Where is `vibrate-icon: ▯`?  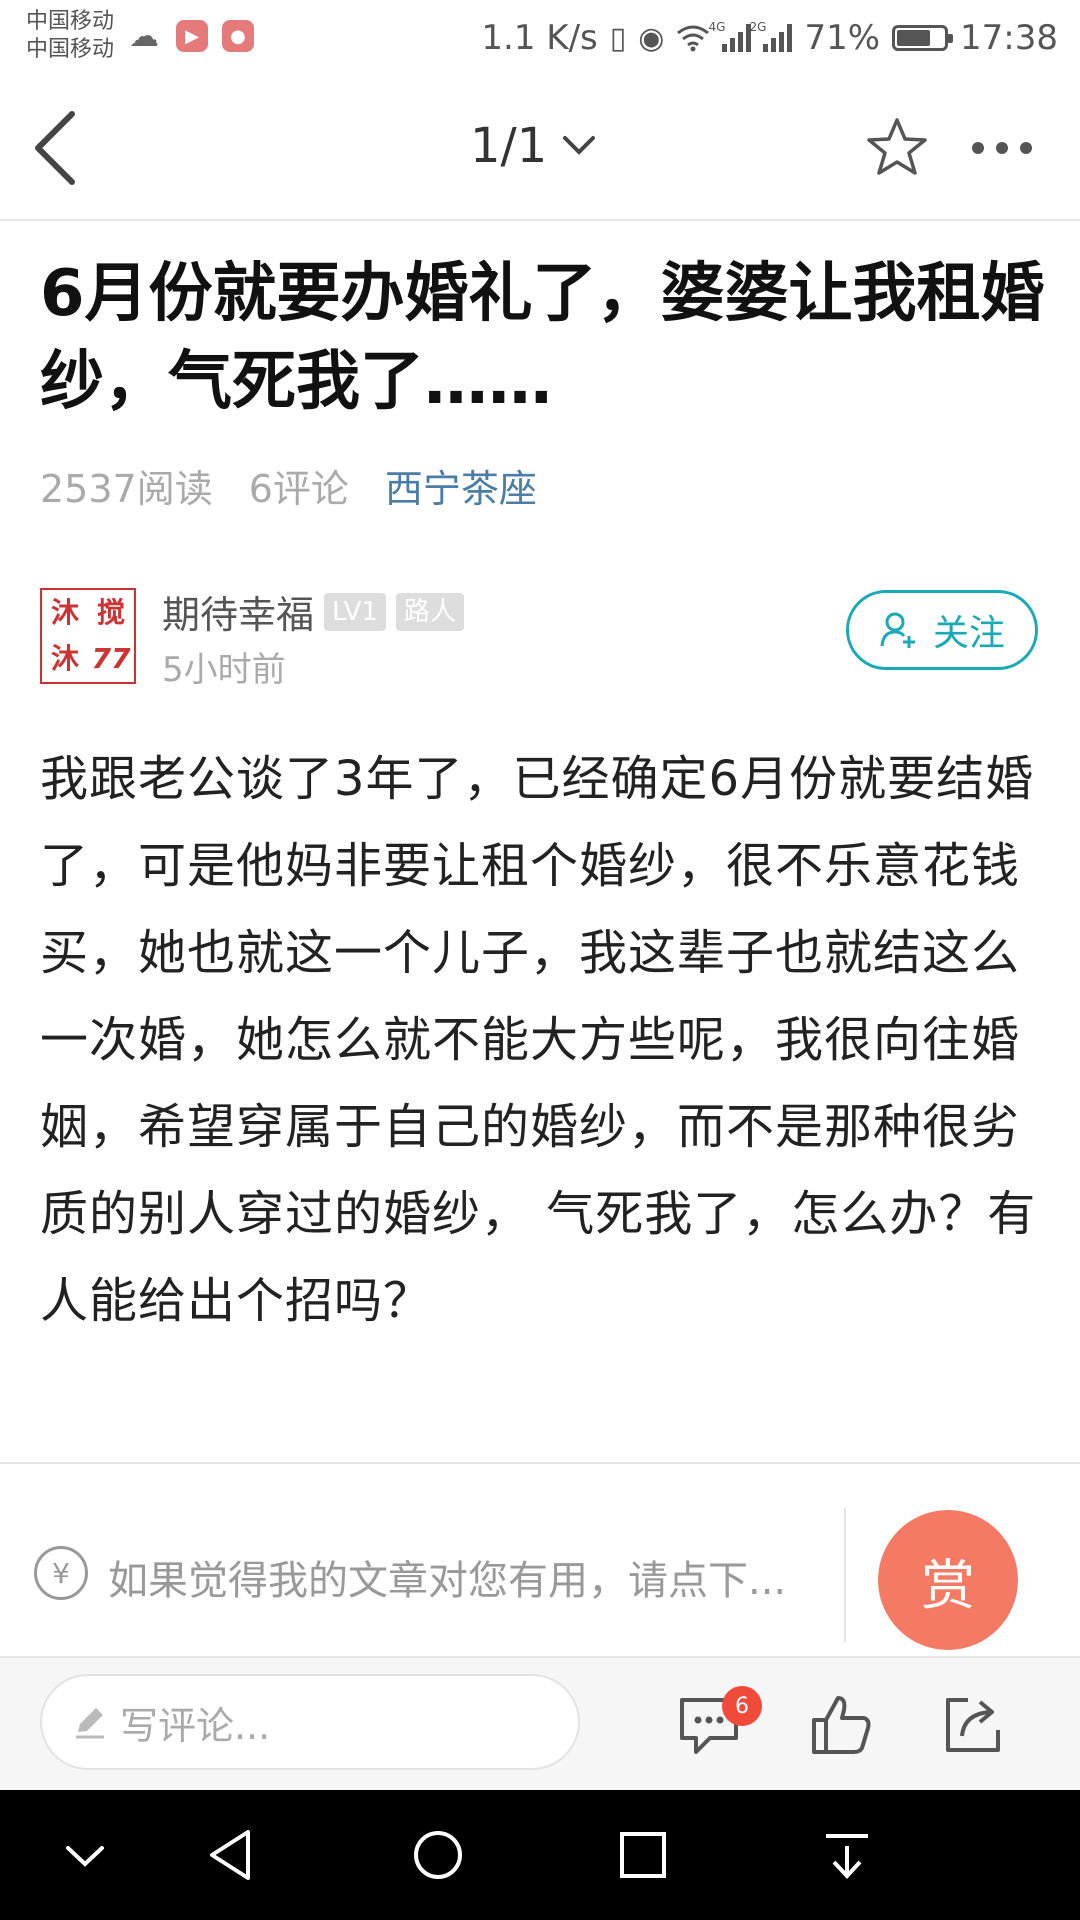 vibrate-icon: ▯ is located at coordinates (618, 38).